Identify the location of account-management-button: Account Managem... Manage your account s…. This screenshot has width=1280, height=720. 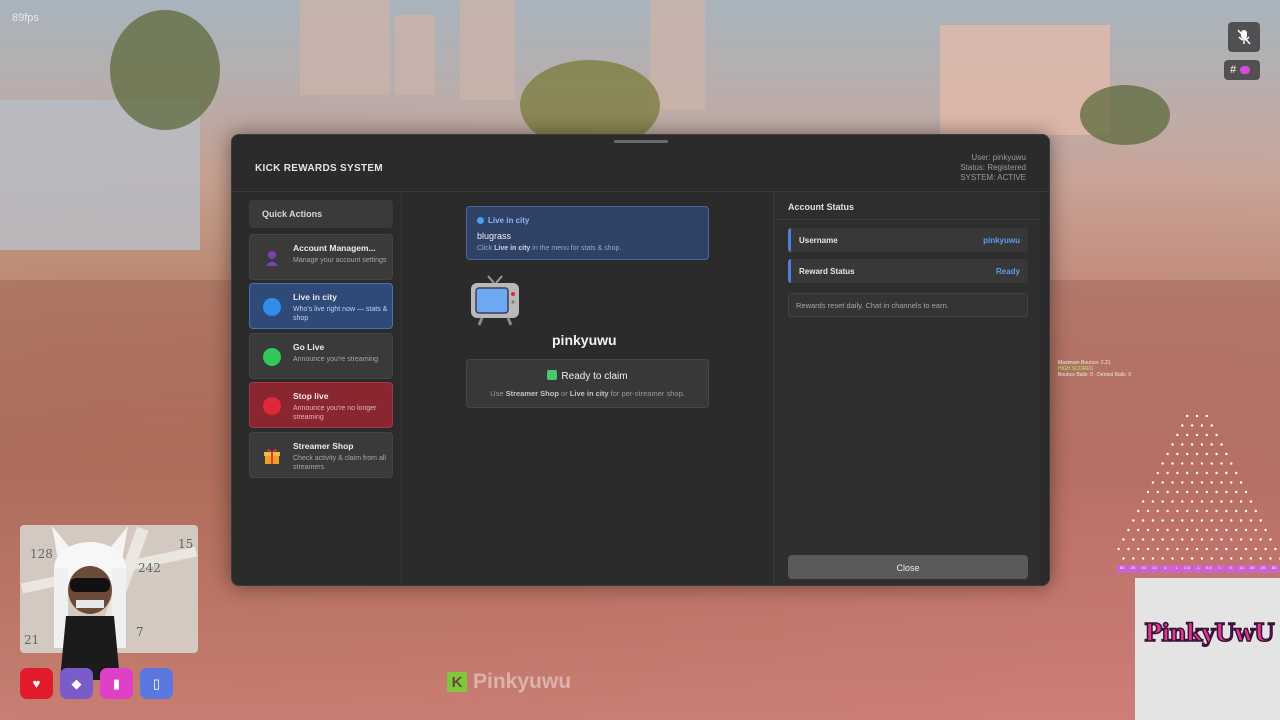
(321, 257).